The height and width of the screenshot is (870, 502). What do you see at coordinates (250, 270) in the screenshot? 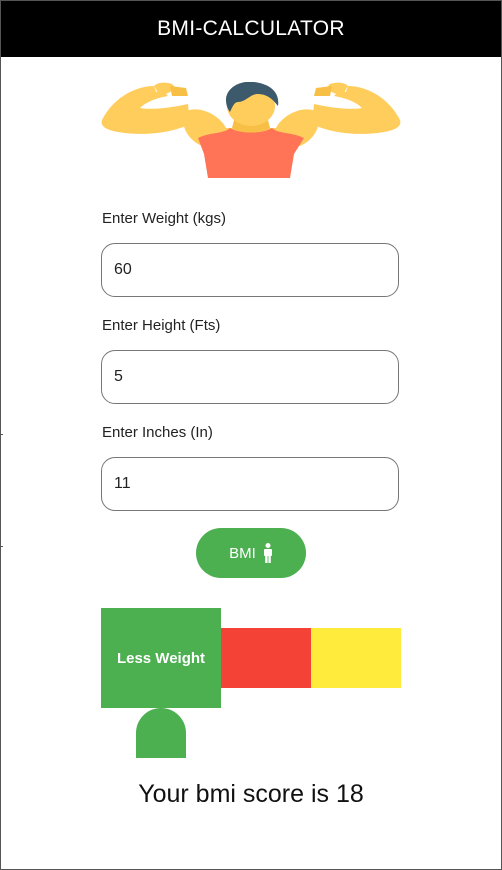
I see `weight-input: 60` at bounding box center [250, 270].